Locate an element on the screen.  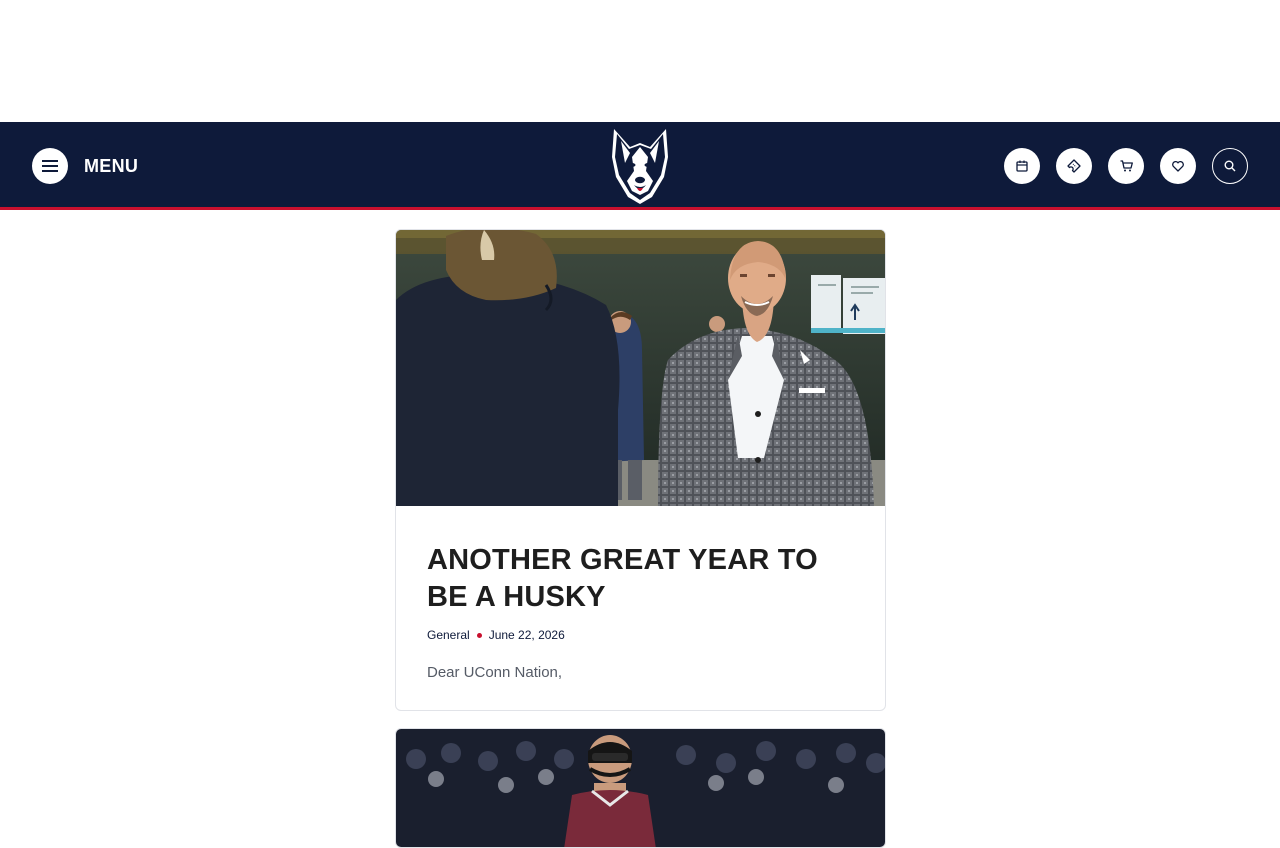
meta-separator is located at coordinates (479, 635).